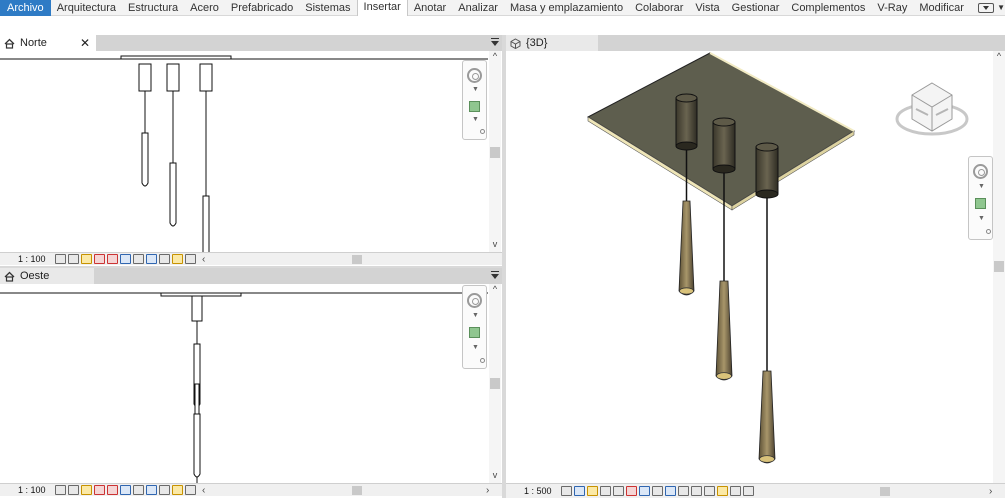  What do you see at coordinates (48, 43) in the screenshot?
I see `view-tab-north: Norte ✕` at bounding box center [48, 43].